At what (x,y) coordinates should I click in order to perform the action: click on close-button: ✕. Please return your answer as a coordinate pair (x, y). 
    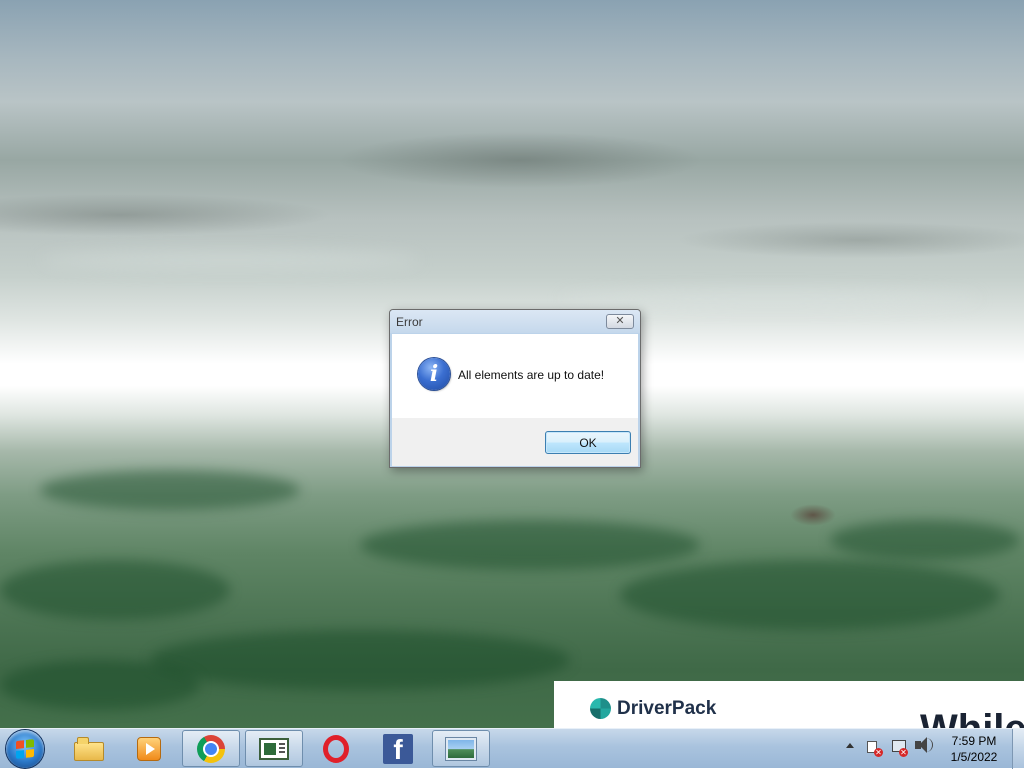
    Looking at the image, I should click on (620, 321).